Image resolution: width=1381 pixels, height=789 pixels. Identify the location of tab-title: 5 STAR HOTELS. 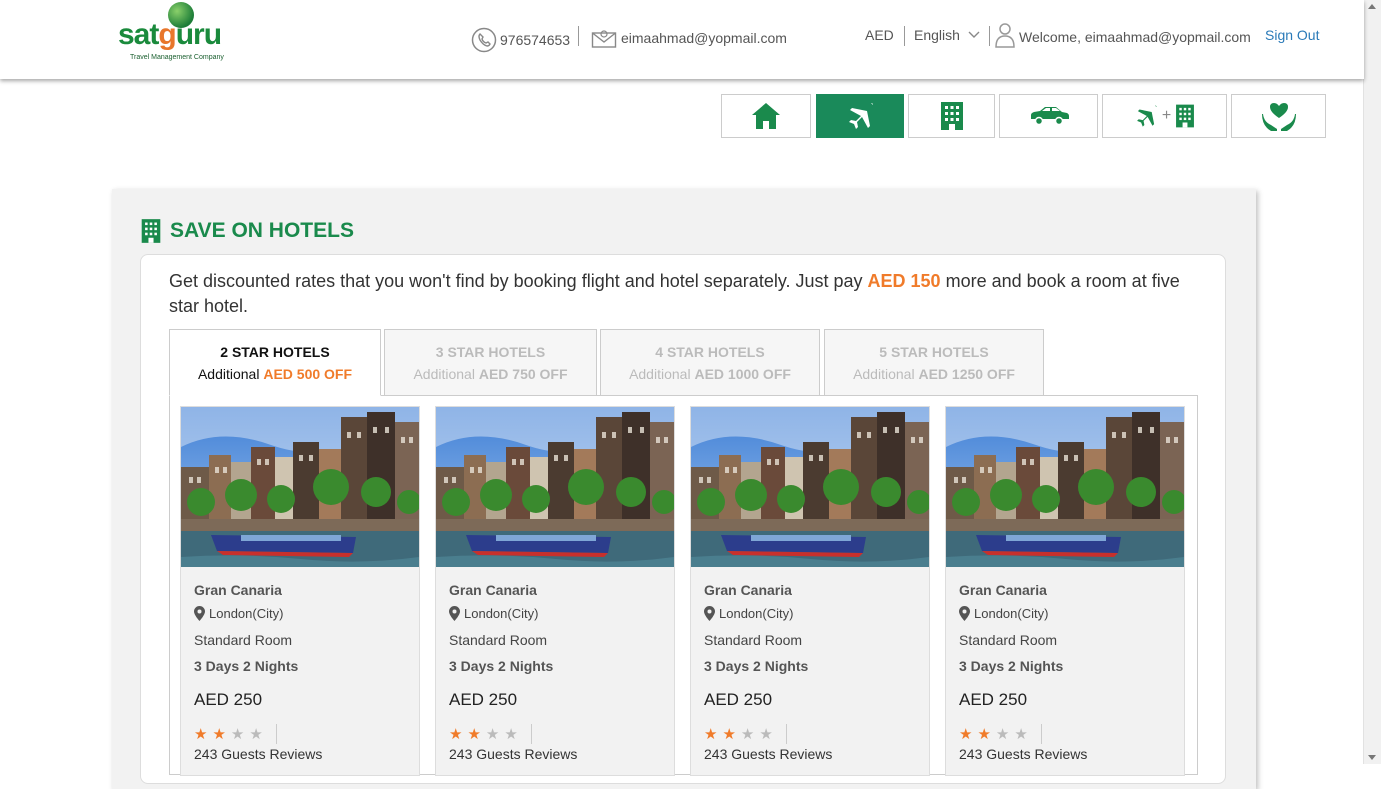
(934, 352).